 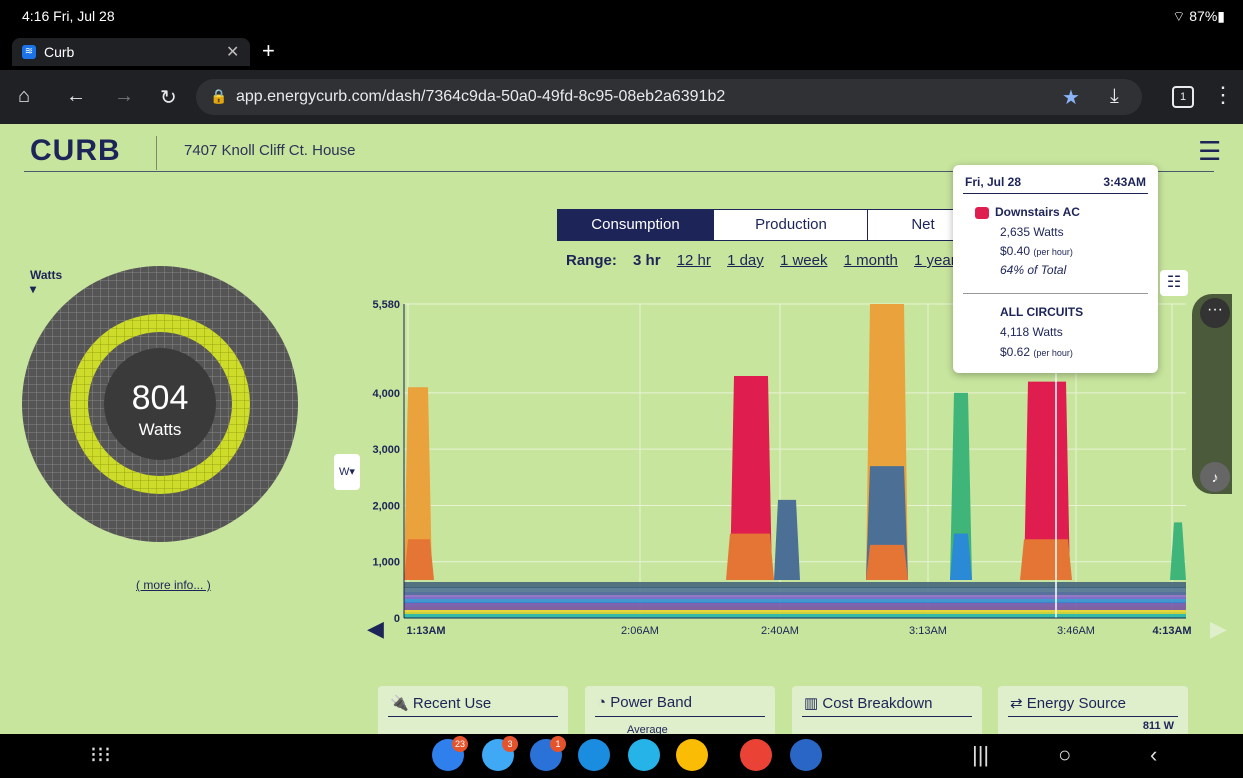 I want to click on edge-panel-more-icon: ···, so click(x=1215, y=313).